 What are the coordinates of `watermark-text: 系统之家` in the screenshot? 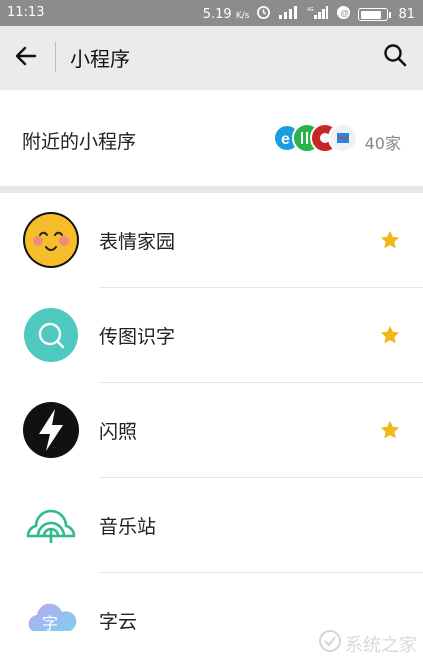 It's located at (381, 645).